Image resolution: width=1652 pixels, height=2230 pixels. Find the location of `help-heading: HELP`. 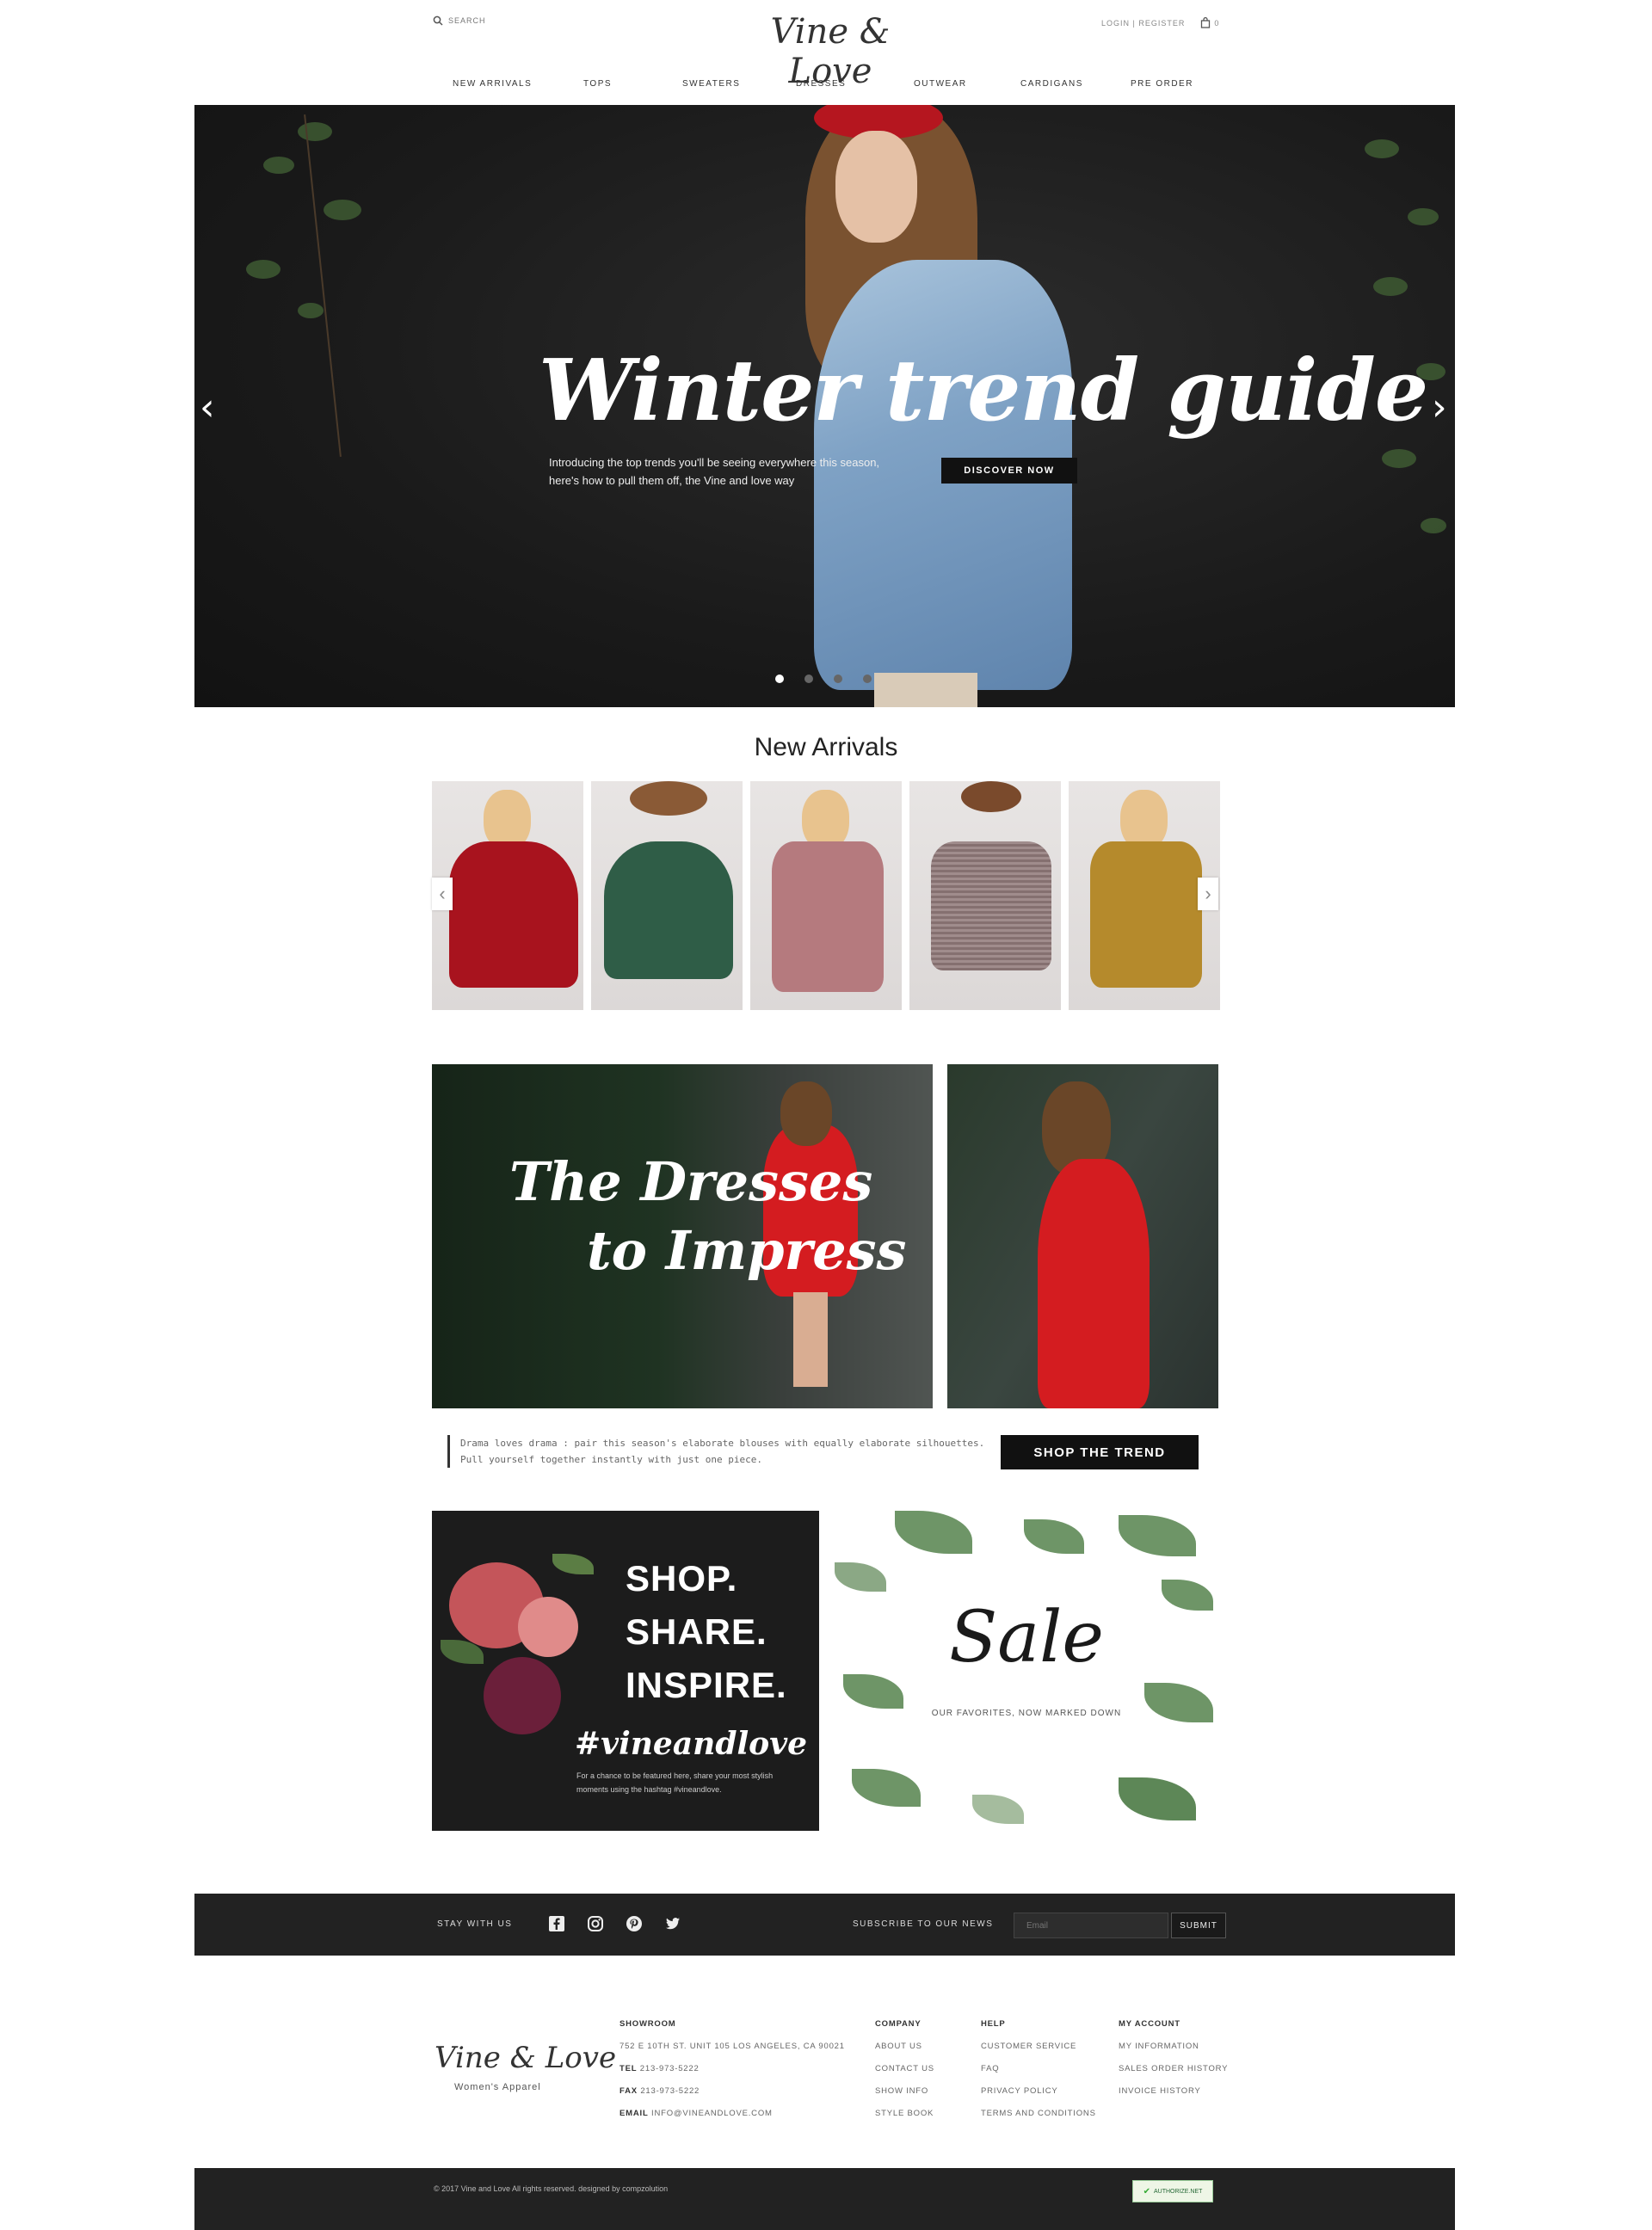

help-heading: HELP is located at coordinates (993, 2024).